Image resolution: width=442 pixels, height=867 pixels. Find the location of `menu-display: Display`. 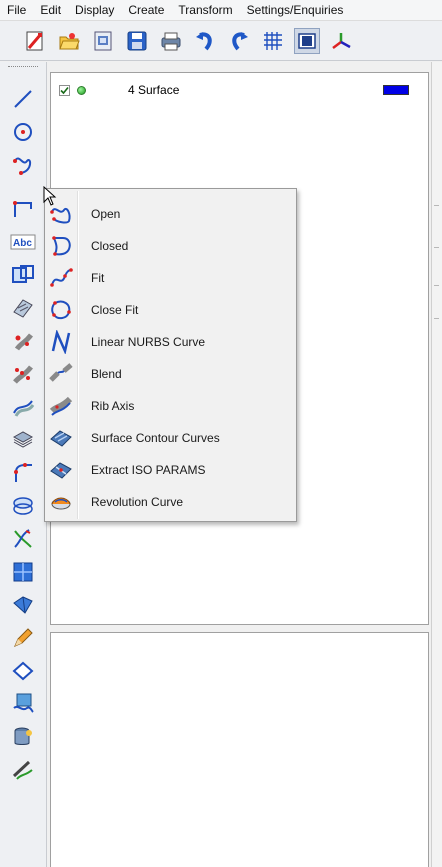

menu-display: Display is located at coordinates (94, 10).